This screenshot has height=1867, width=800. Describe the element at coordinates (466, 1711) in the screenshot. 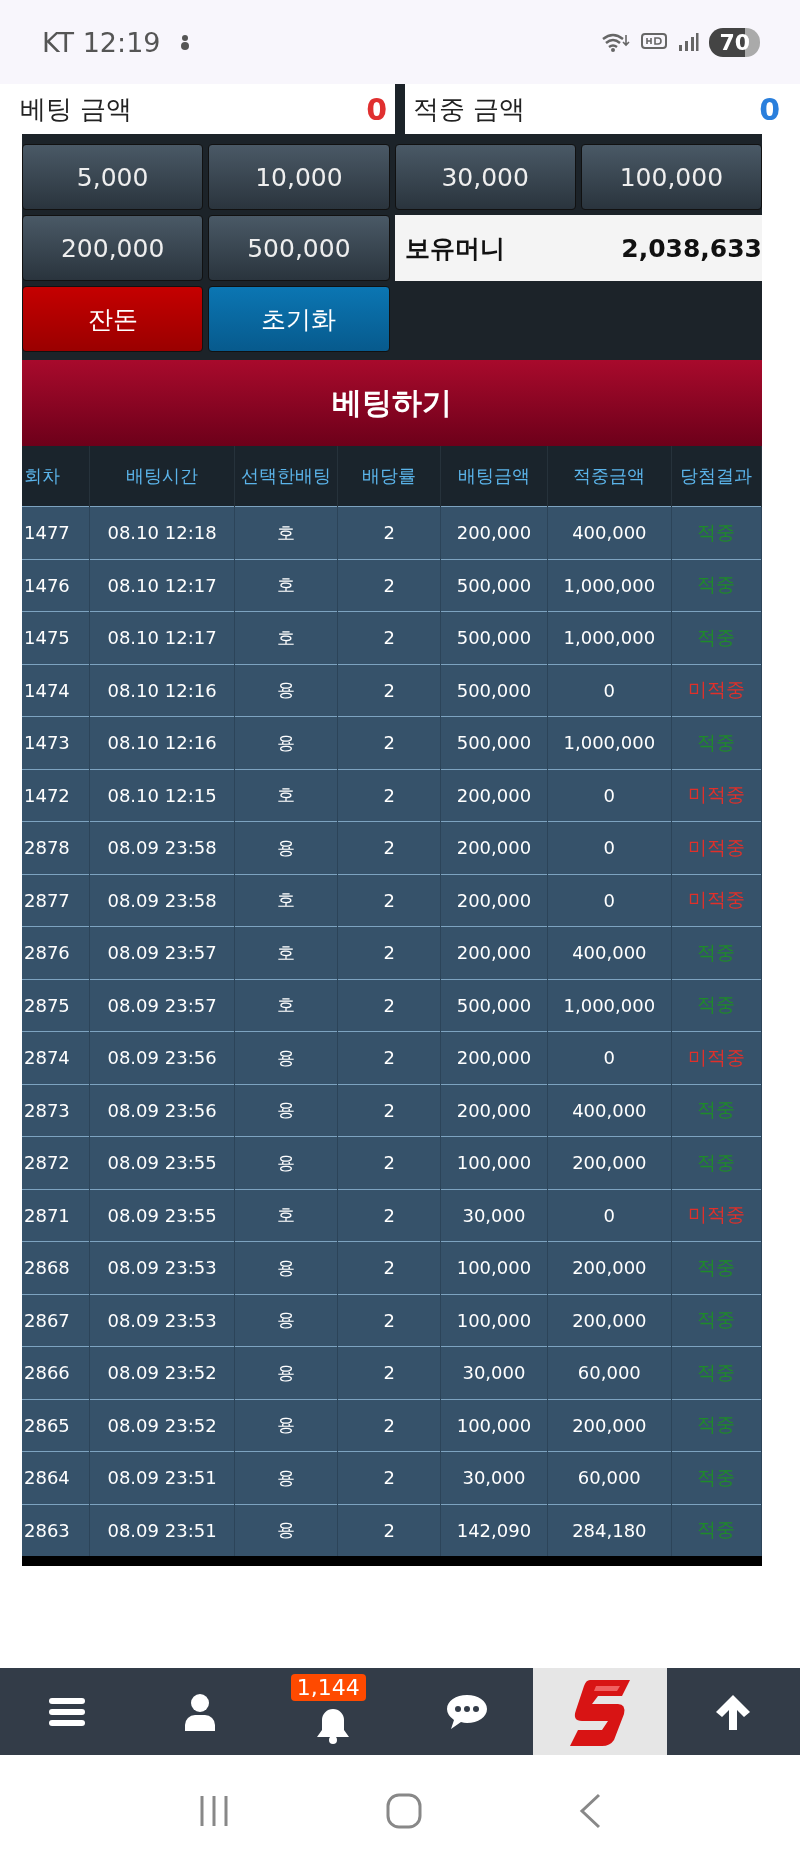

I see `chat-icon` at that location.